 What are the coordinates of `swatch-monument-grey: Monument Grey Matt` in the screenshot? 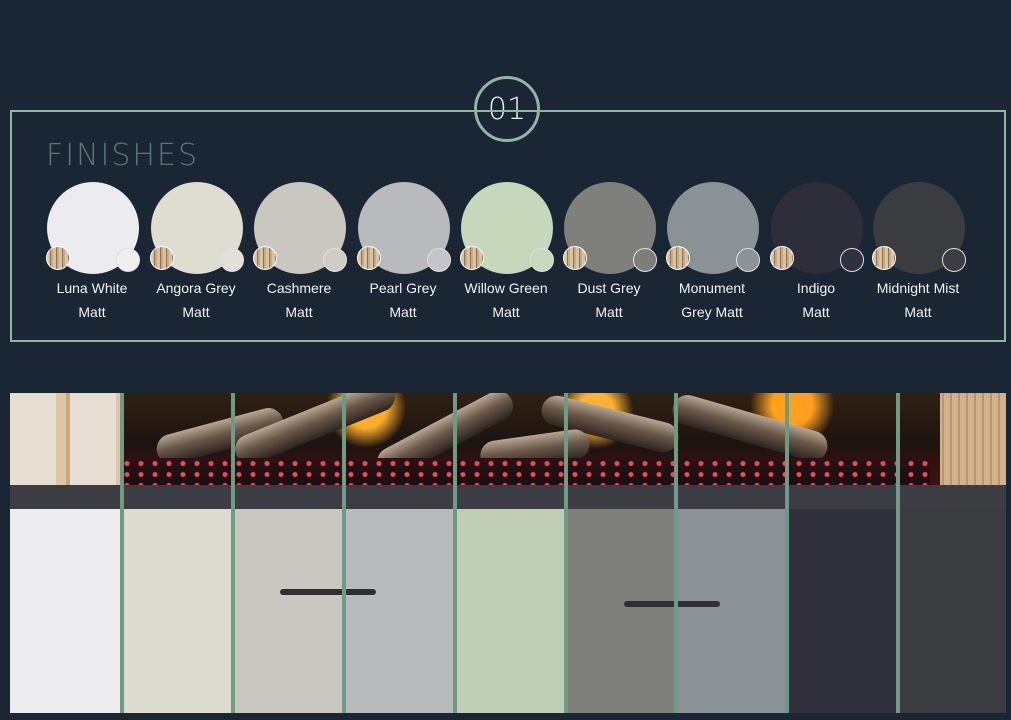 It's located at (712, 255).